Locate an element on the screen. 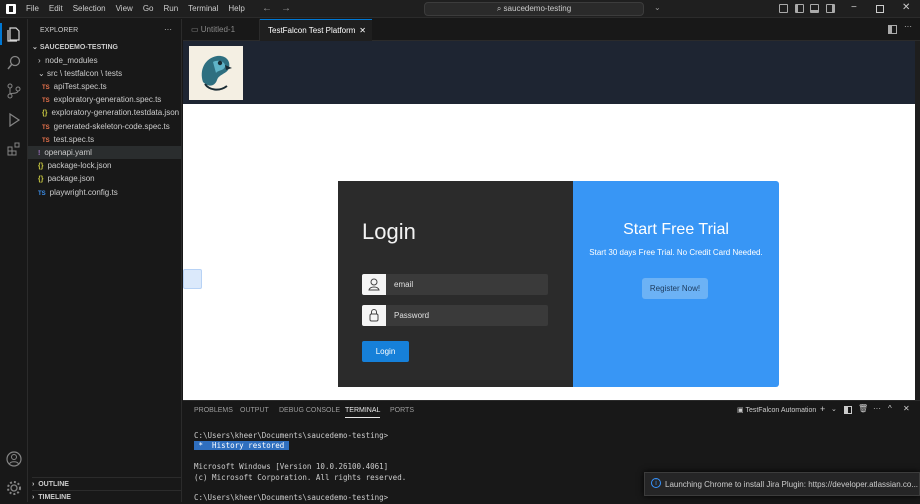 The image size is (920, 504). login-title: Login is located at coordinates (389, 231).